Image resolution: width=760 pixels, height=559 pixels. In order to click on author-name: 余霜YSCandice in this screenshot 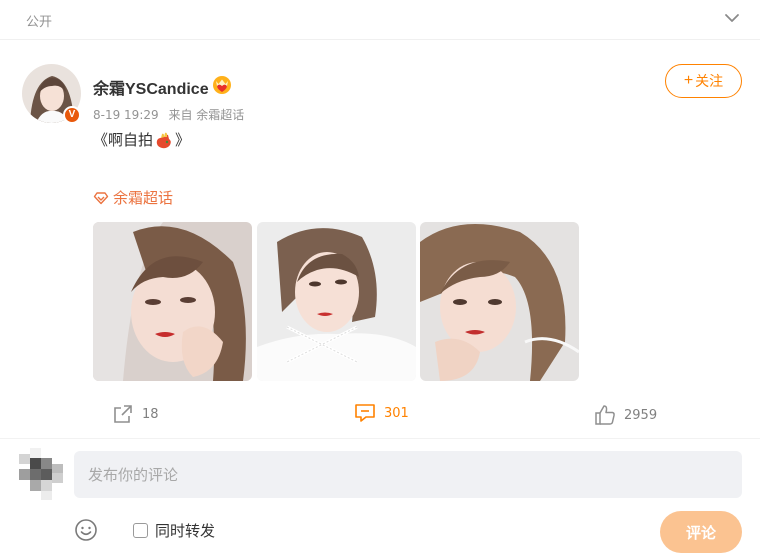, I will do `click(151, 87)`.